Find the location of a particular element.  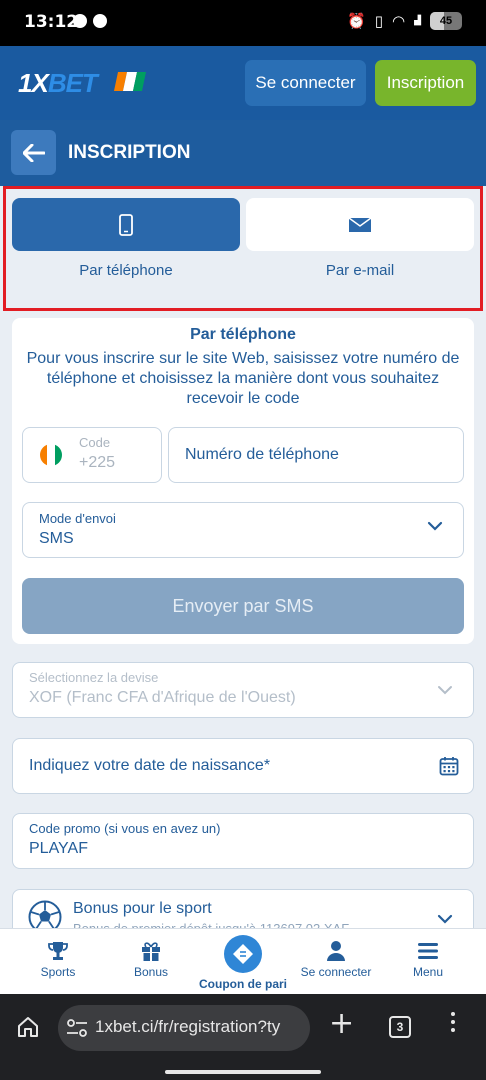

nav-menu: Menu is located at coordinates (428, 959).